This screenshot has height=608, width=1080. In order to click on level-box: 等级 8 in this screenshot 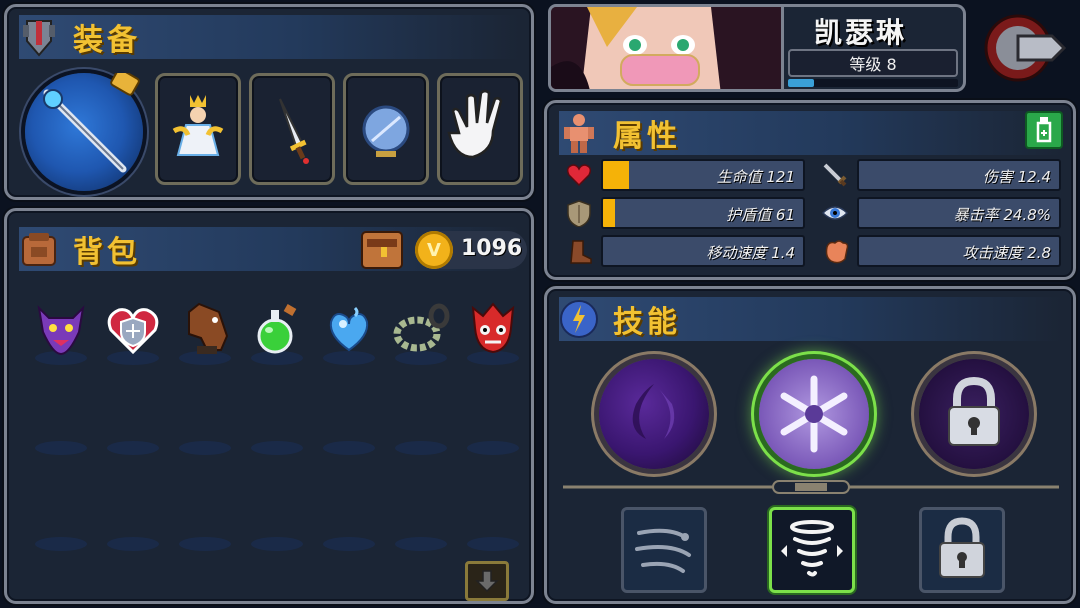, I will do `click(873, 63)`.